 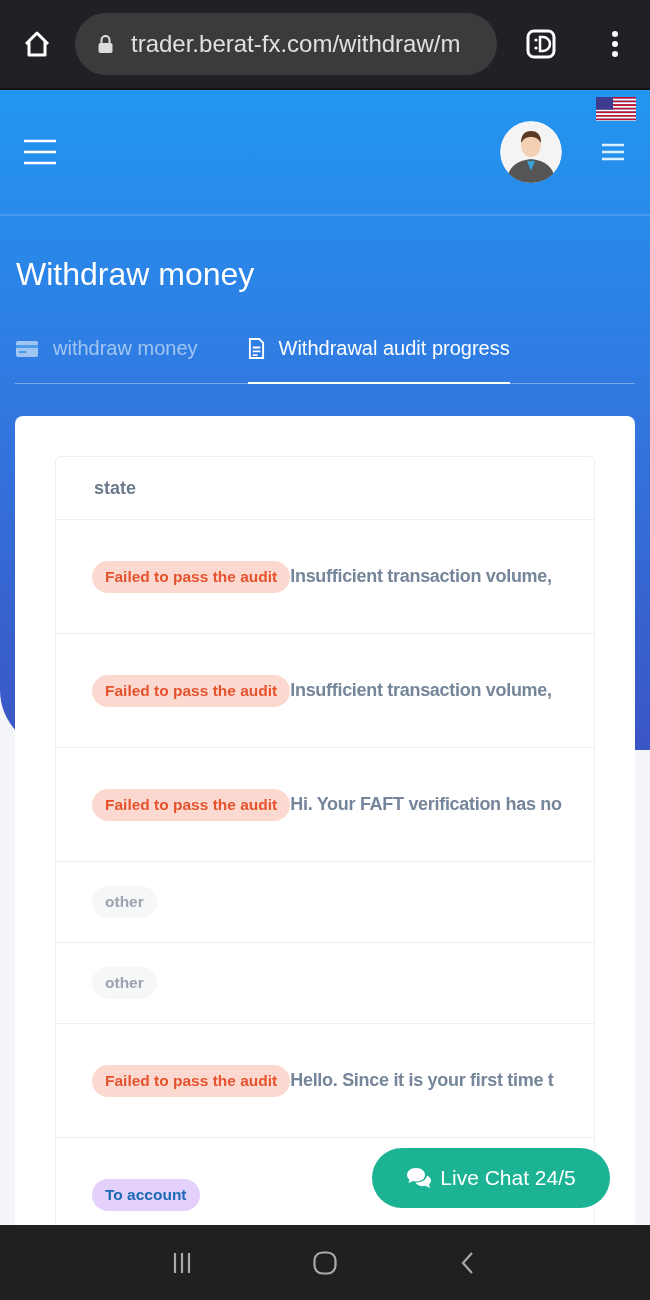 What do you see at coordinates (616, 109) in the screenshot?
I see `us-flag-icon` at bounding box center [616, 109].